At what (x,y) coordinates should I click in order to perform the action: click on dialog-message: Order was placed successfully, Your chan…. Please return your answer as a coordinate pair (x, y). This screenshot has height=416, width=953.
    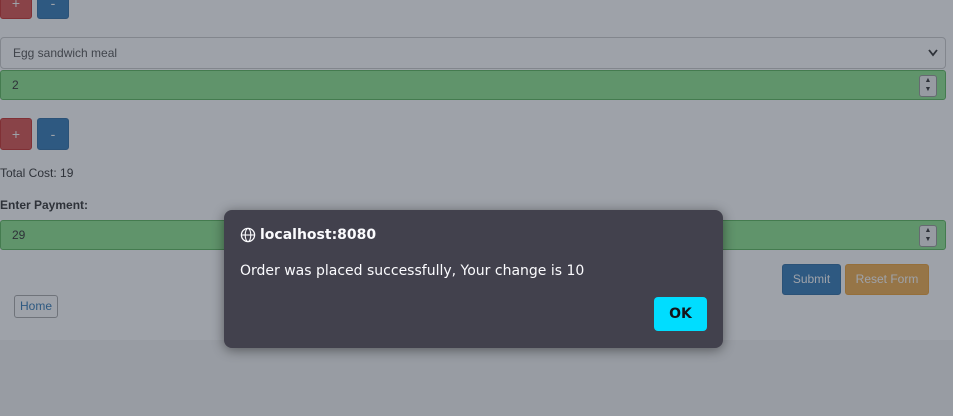
    Looking at the image, I should click on (412, 271).